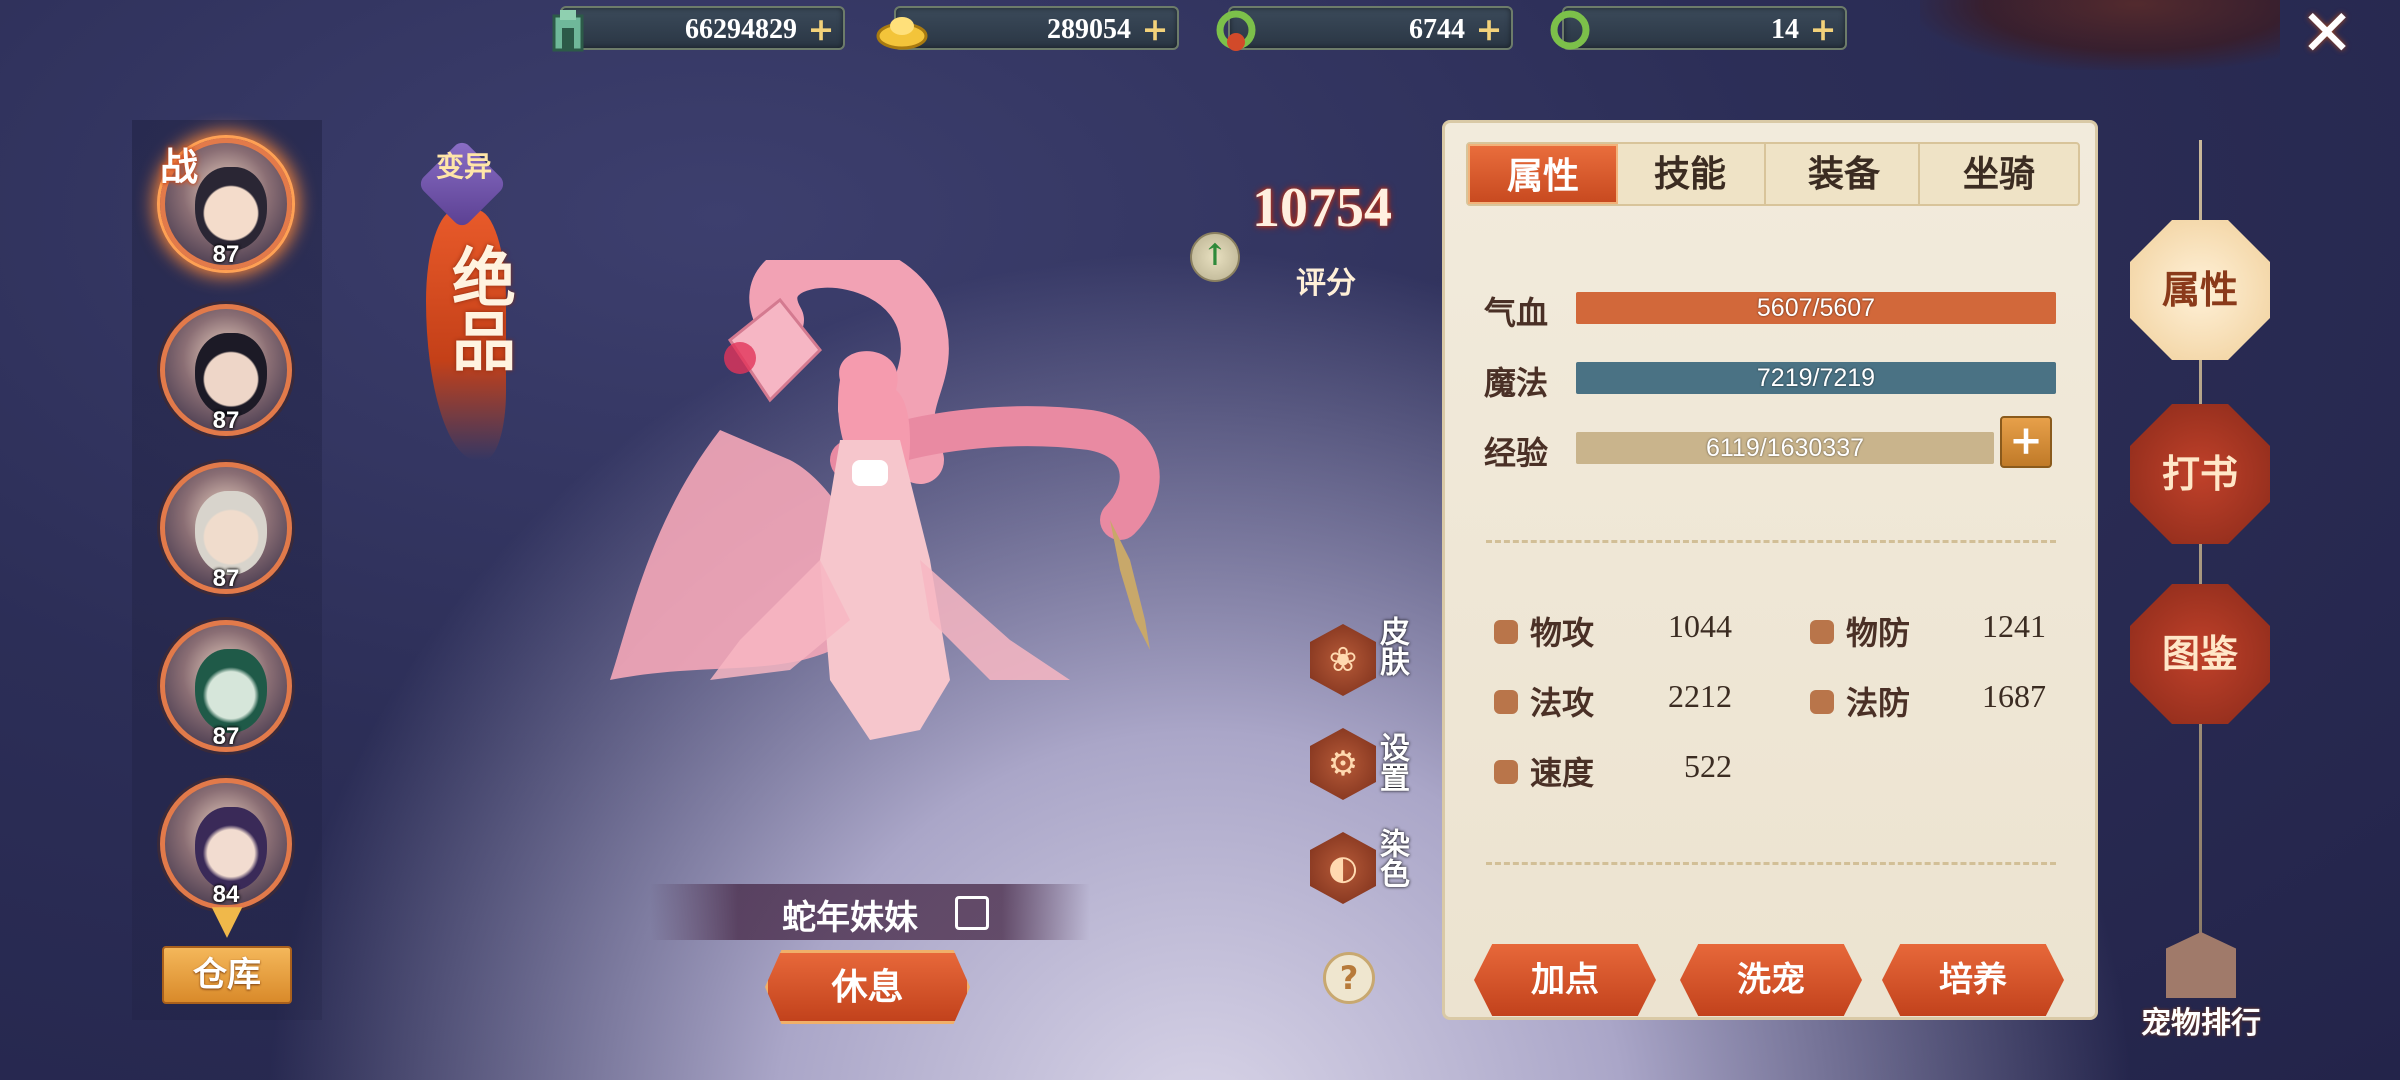 The height and width of the screenshot is (1080, 2400). What do you see at coordinates (2200, 654) in the screenshot?
I see `nav-codex: 图鉴` at bounding box center [2200, 654].